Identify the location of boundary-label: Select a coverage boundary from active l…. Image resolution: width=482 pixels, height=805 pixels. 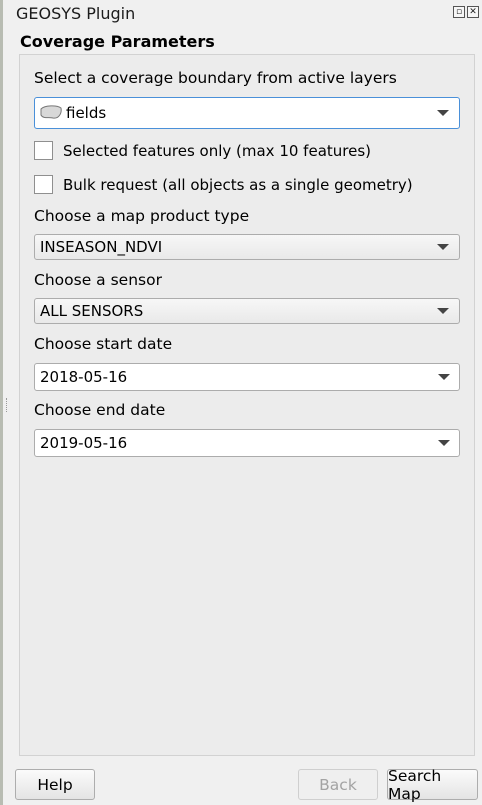
(215, 78).